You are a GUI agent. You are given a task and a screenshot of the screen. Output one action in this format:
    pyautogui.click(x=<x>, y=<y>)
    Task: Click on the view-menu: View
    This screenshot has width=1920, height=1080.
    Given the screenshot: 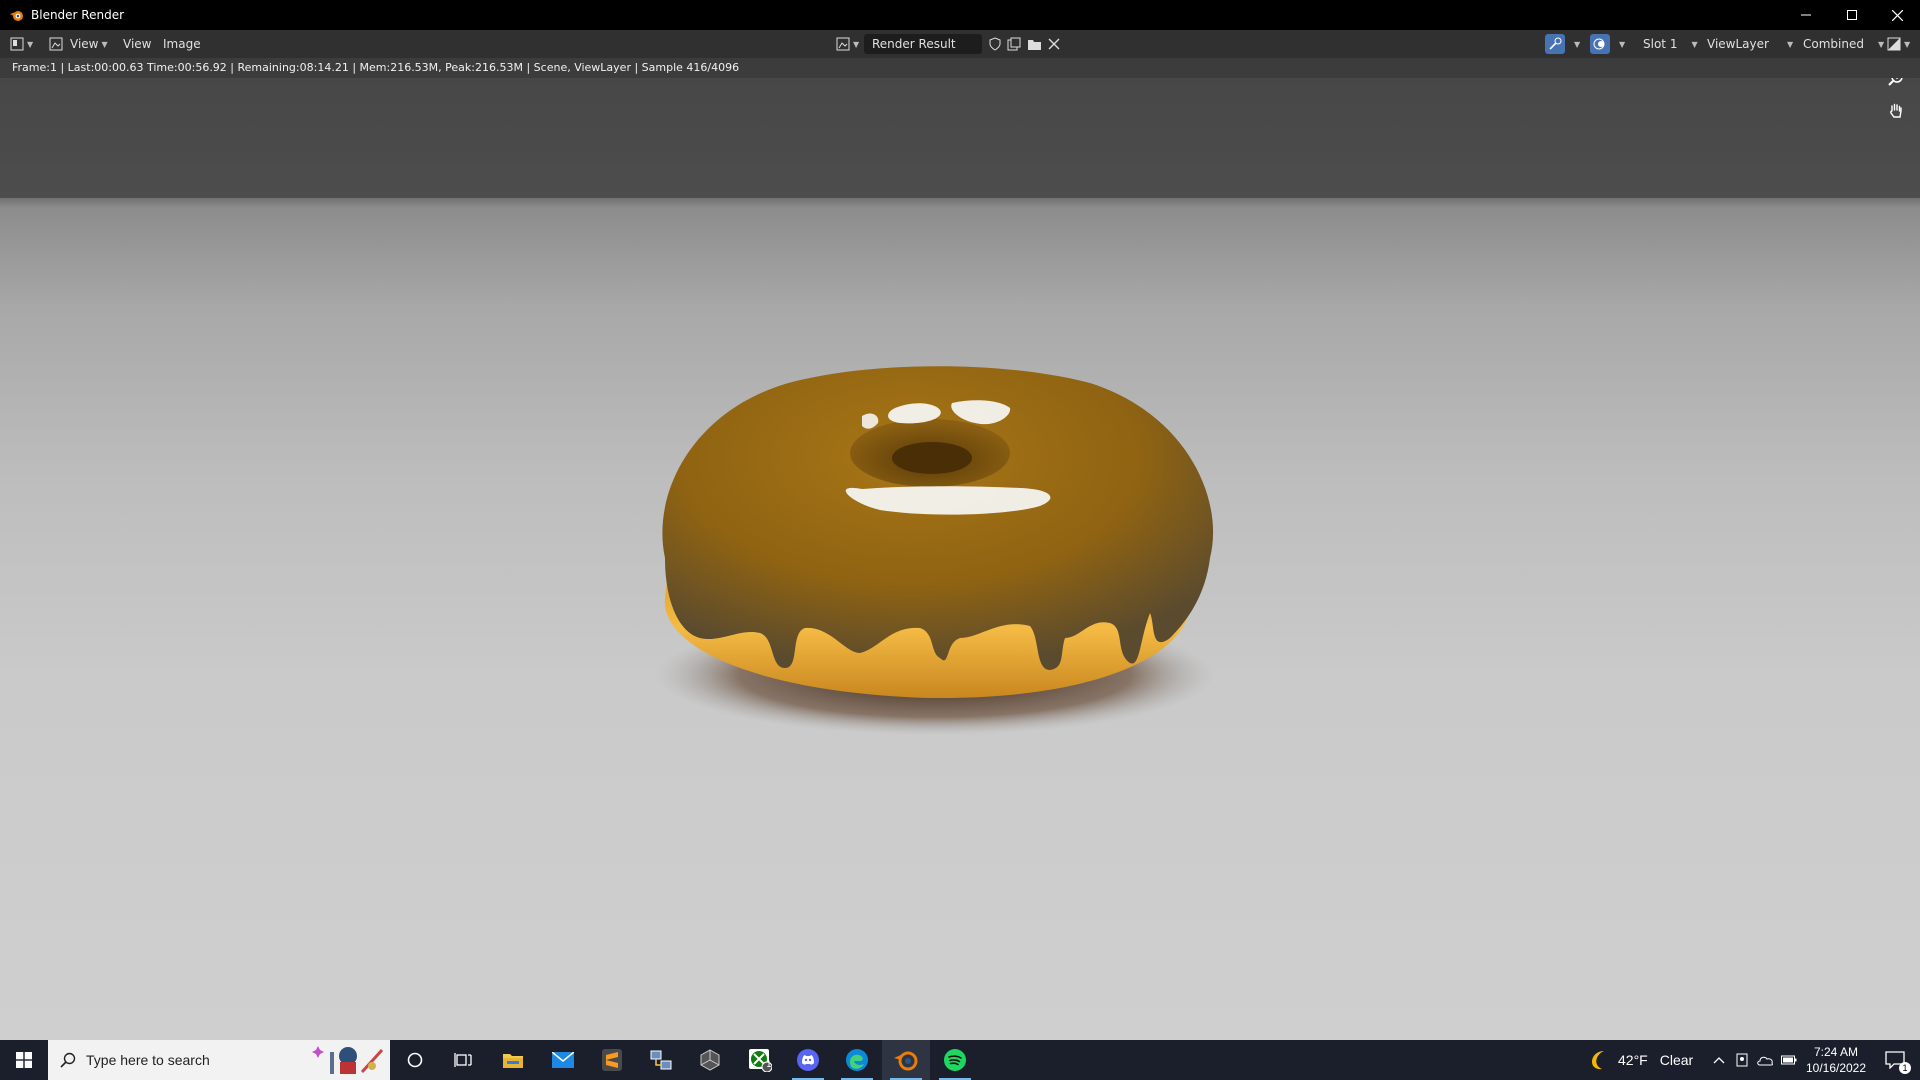 What is the action you would take?
    pyautogui.click(x=137, y=44)
    